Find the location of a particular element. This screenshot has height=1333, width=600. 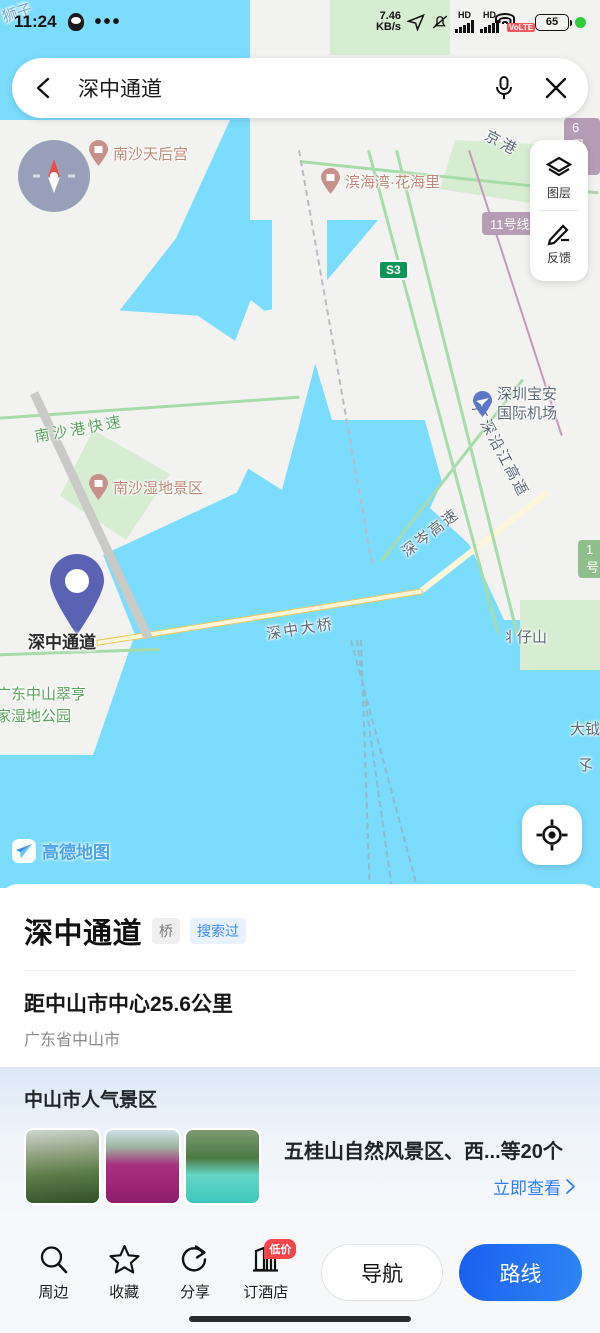

lake-waterfall-photo is located at coordinates (222, 1166).